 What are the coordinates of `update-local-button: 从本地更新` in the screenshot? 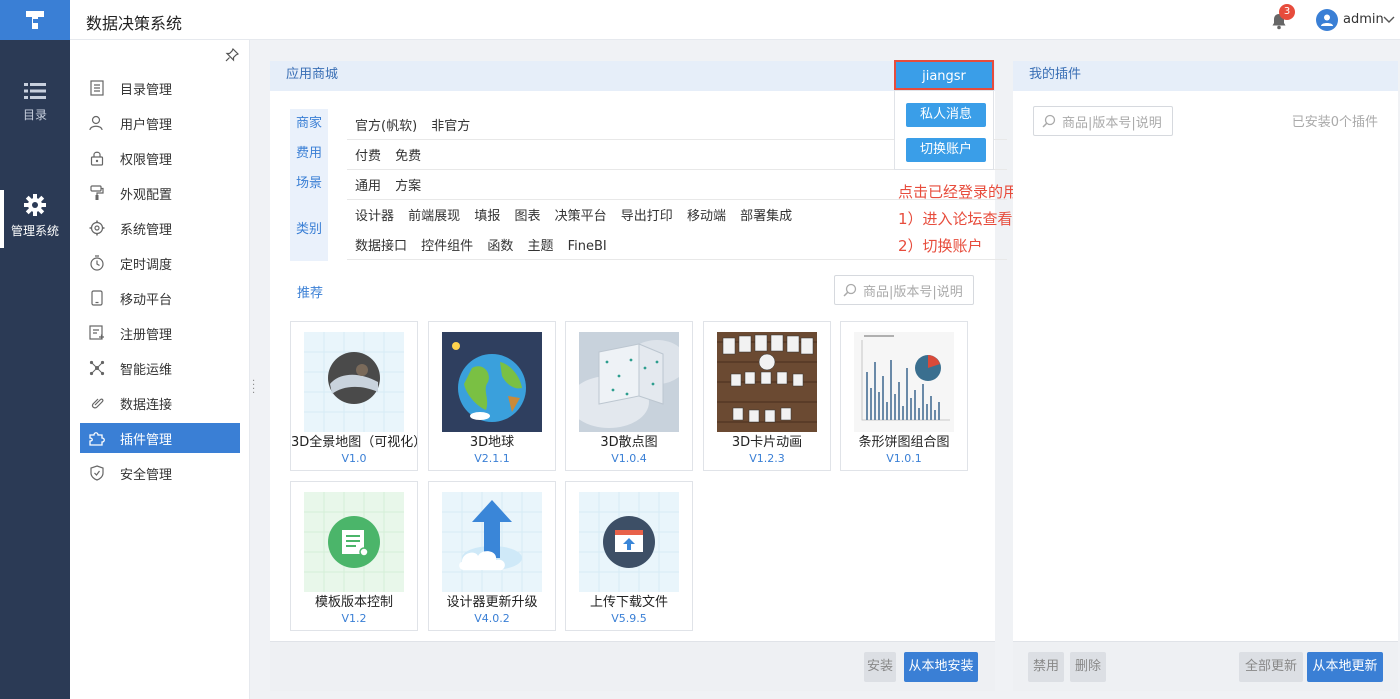 It's located at (1345, 667).